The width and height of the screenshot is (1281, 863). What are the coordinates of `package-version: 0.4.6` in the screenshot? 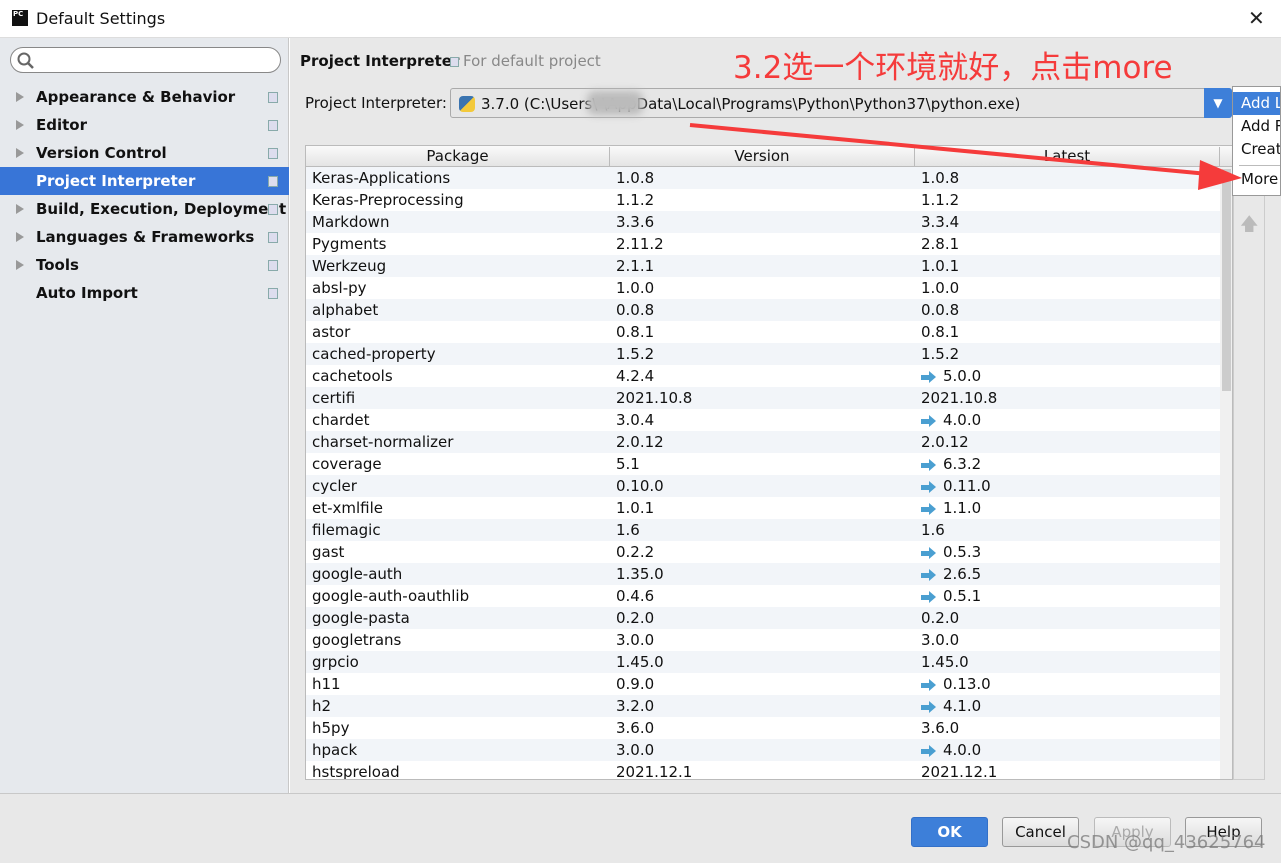 It's located at (635, 596).